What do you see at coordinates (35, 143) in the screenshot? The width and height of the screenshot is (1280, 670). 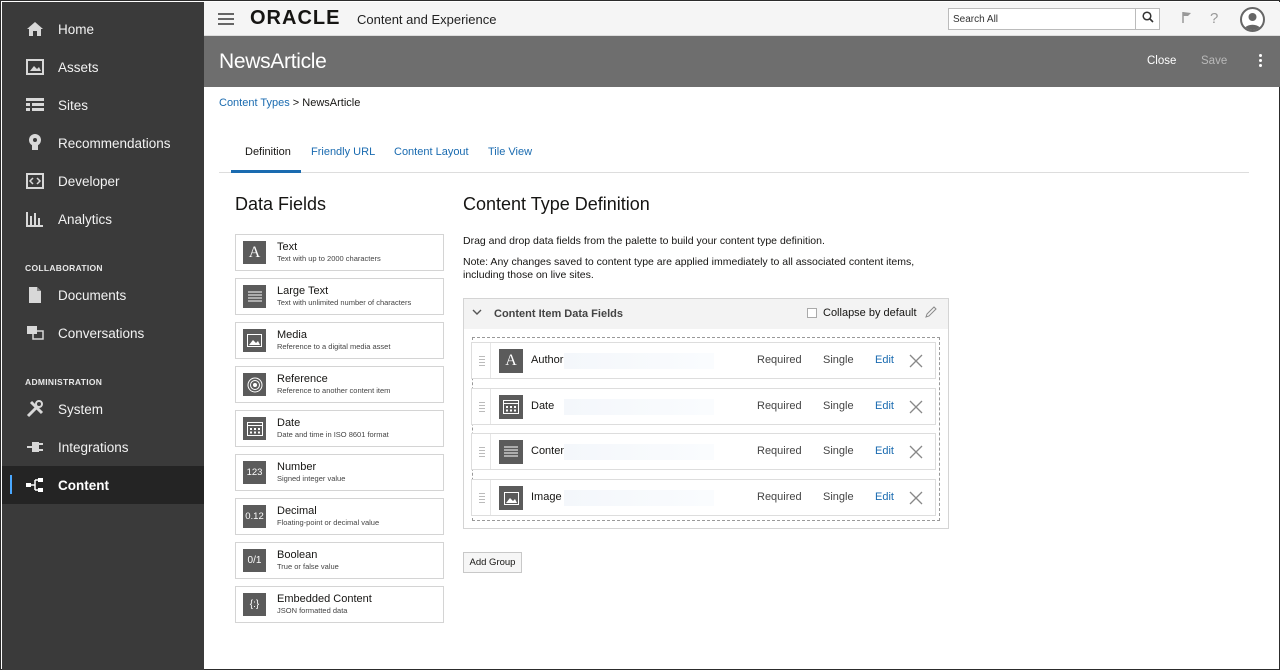 I see `lightbulb-icon` at bounding box center [35, 143].